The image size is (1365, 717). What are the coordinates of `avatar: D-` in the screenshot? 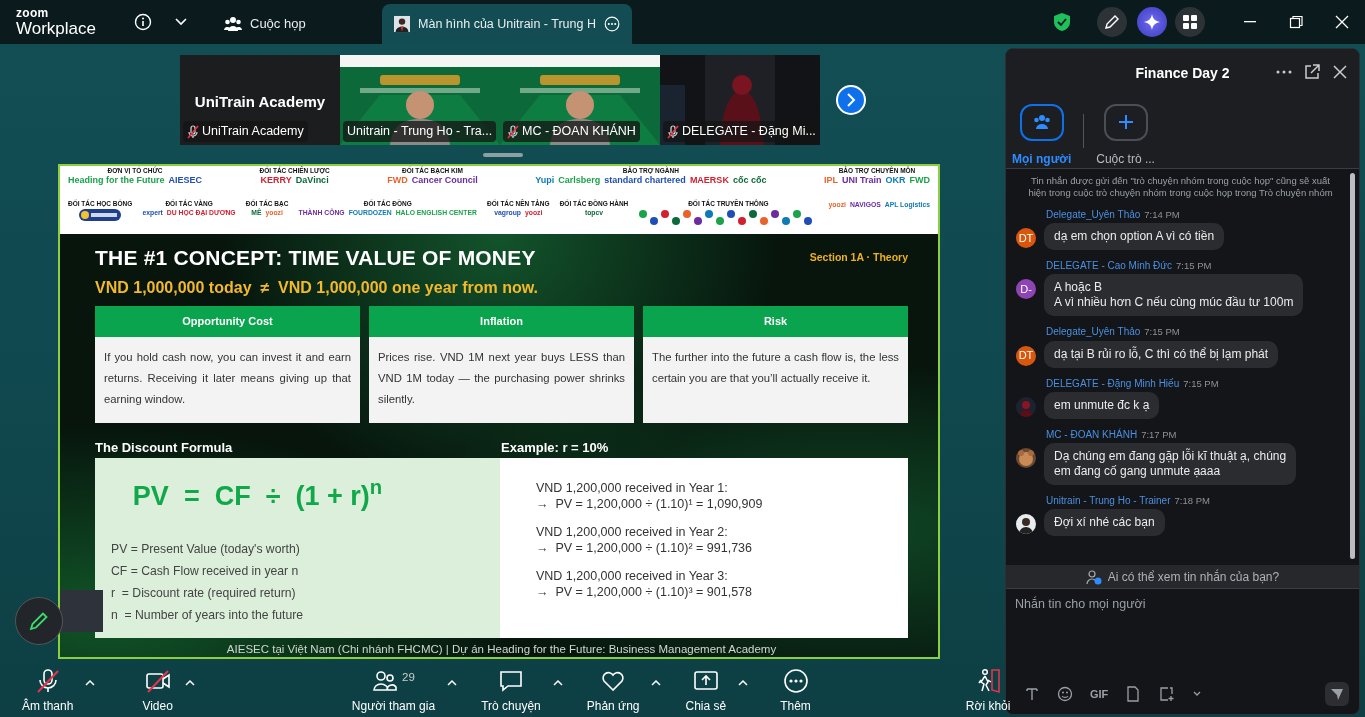 It's located at (1026, 289).